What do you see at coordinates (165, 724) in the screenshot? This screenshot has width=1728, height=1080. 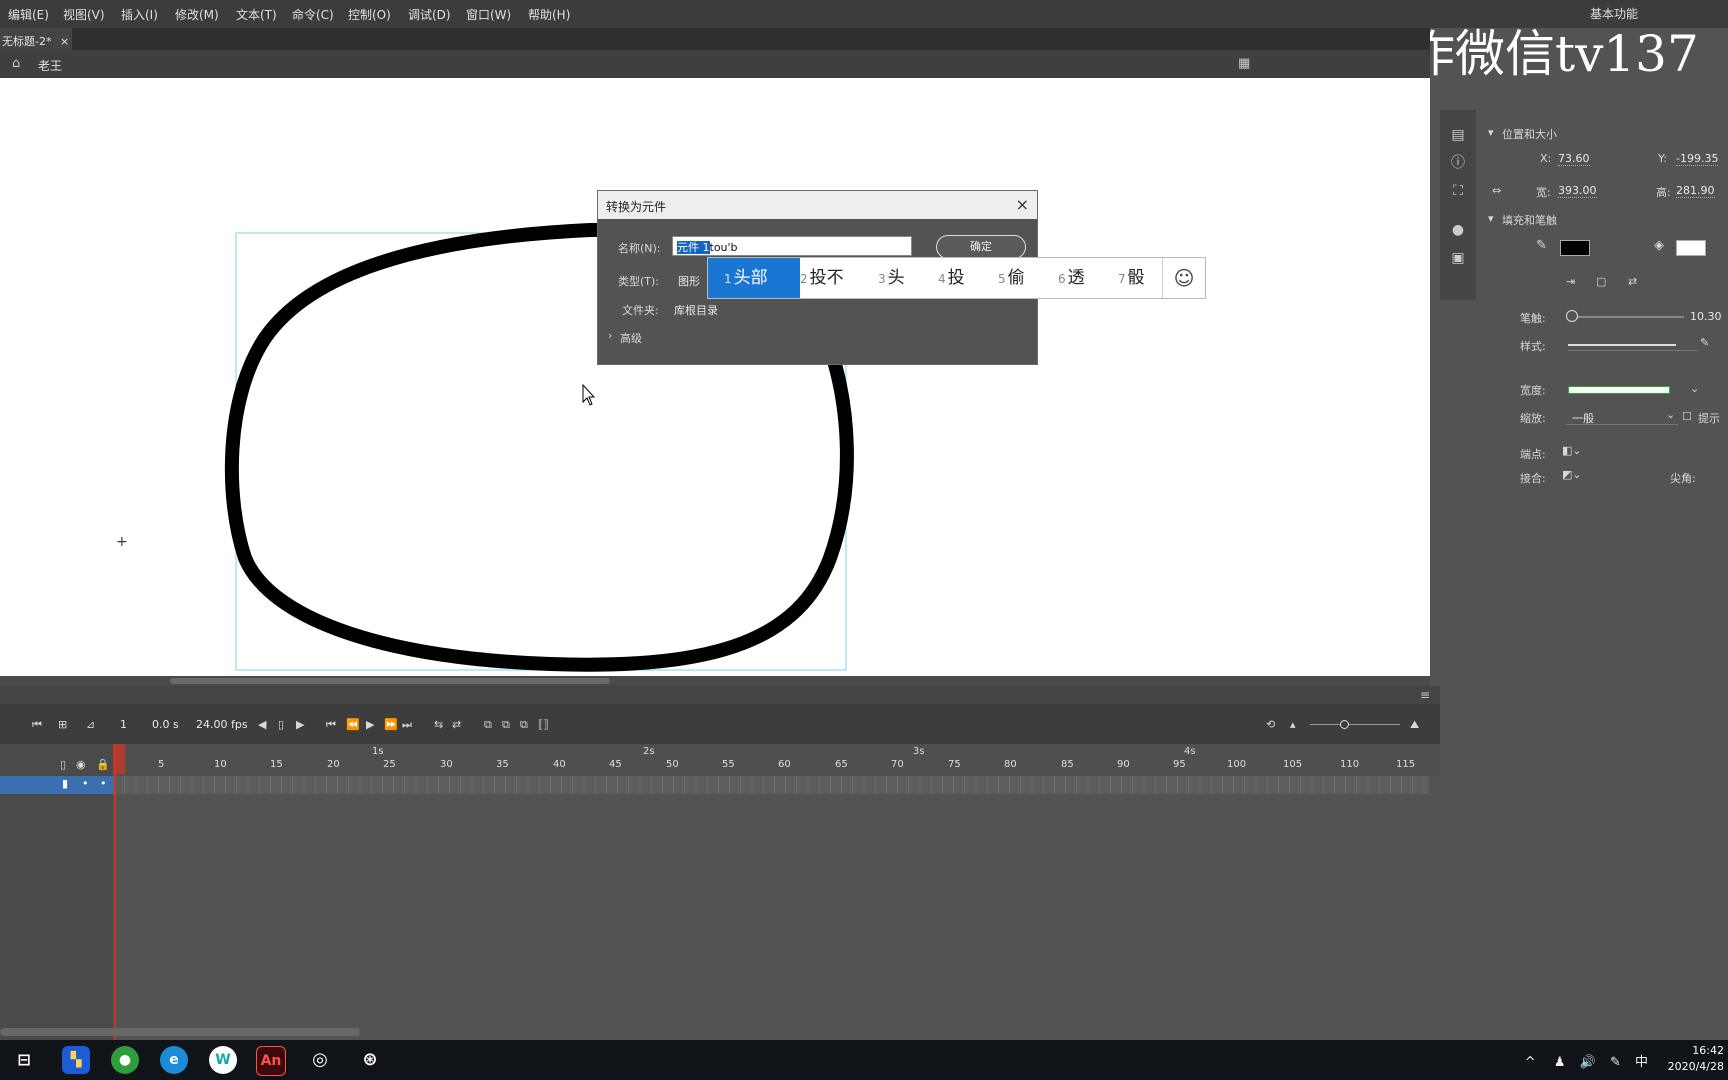 I see `elapsed-time: 0.0 s` at bounding box center [165, 724].